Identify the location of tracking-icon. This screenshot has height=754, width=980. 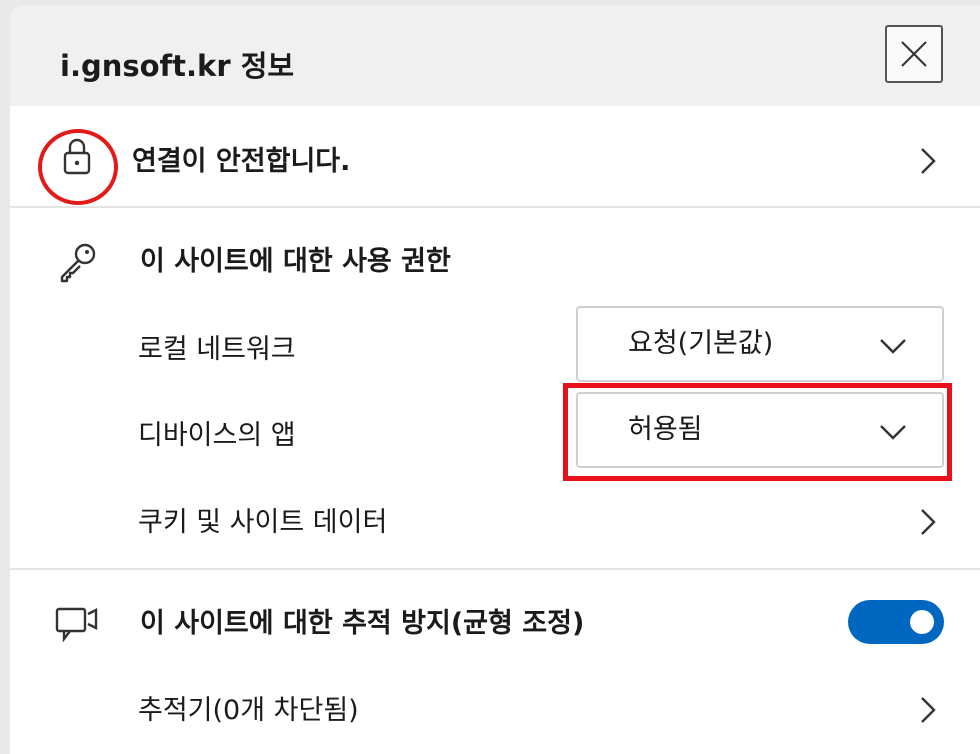
(76, 624).